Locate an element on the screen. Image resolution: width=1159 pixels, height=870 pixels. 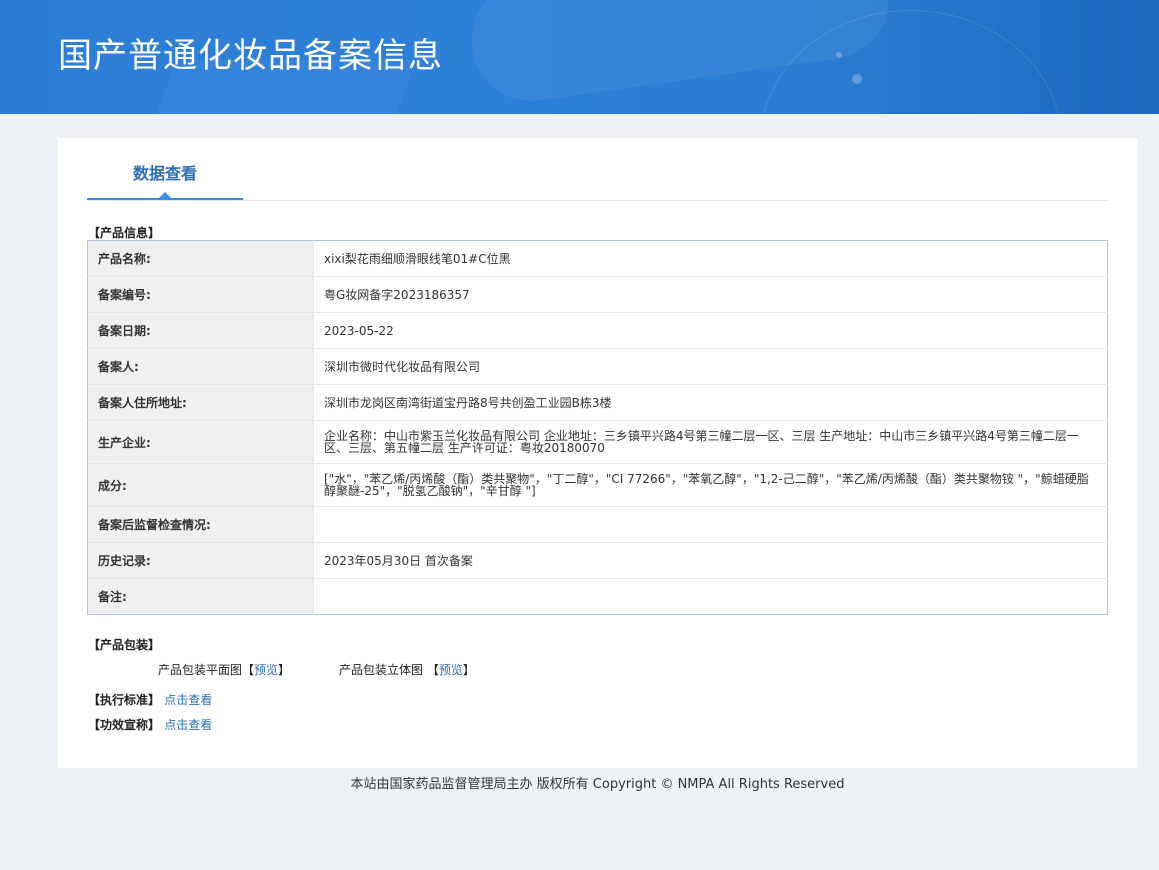
efficacy-row: 【功效宣称】 点击查看 is located at coordinates (150, 724).